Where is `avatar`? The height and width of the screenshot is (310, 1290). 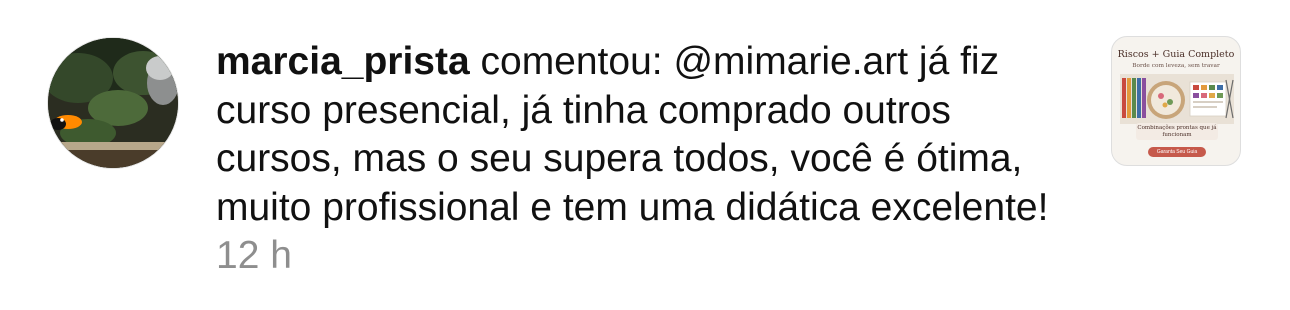 avatar is located at coordinates (113, 103).